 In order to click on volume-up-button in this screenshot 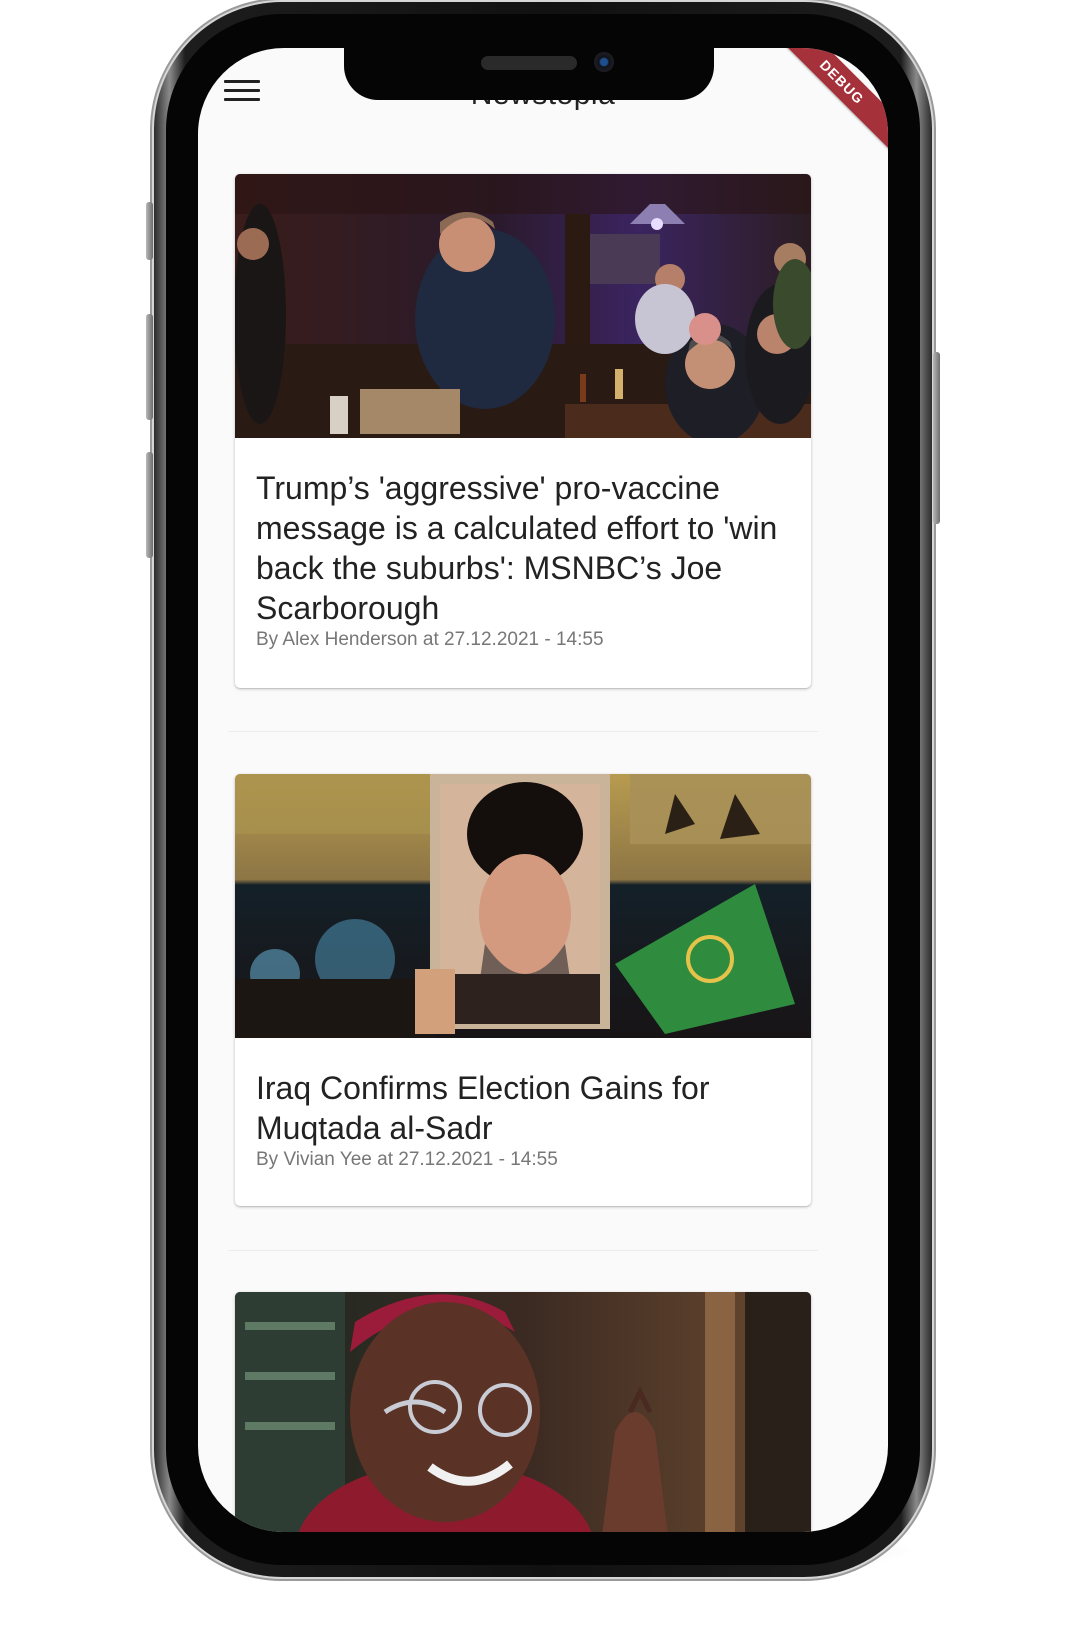, I will do `click(149, 367)`.